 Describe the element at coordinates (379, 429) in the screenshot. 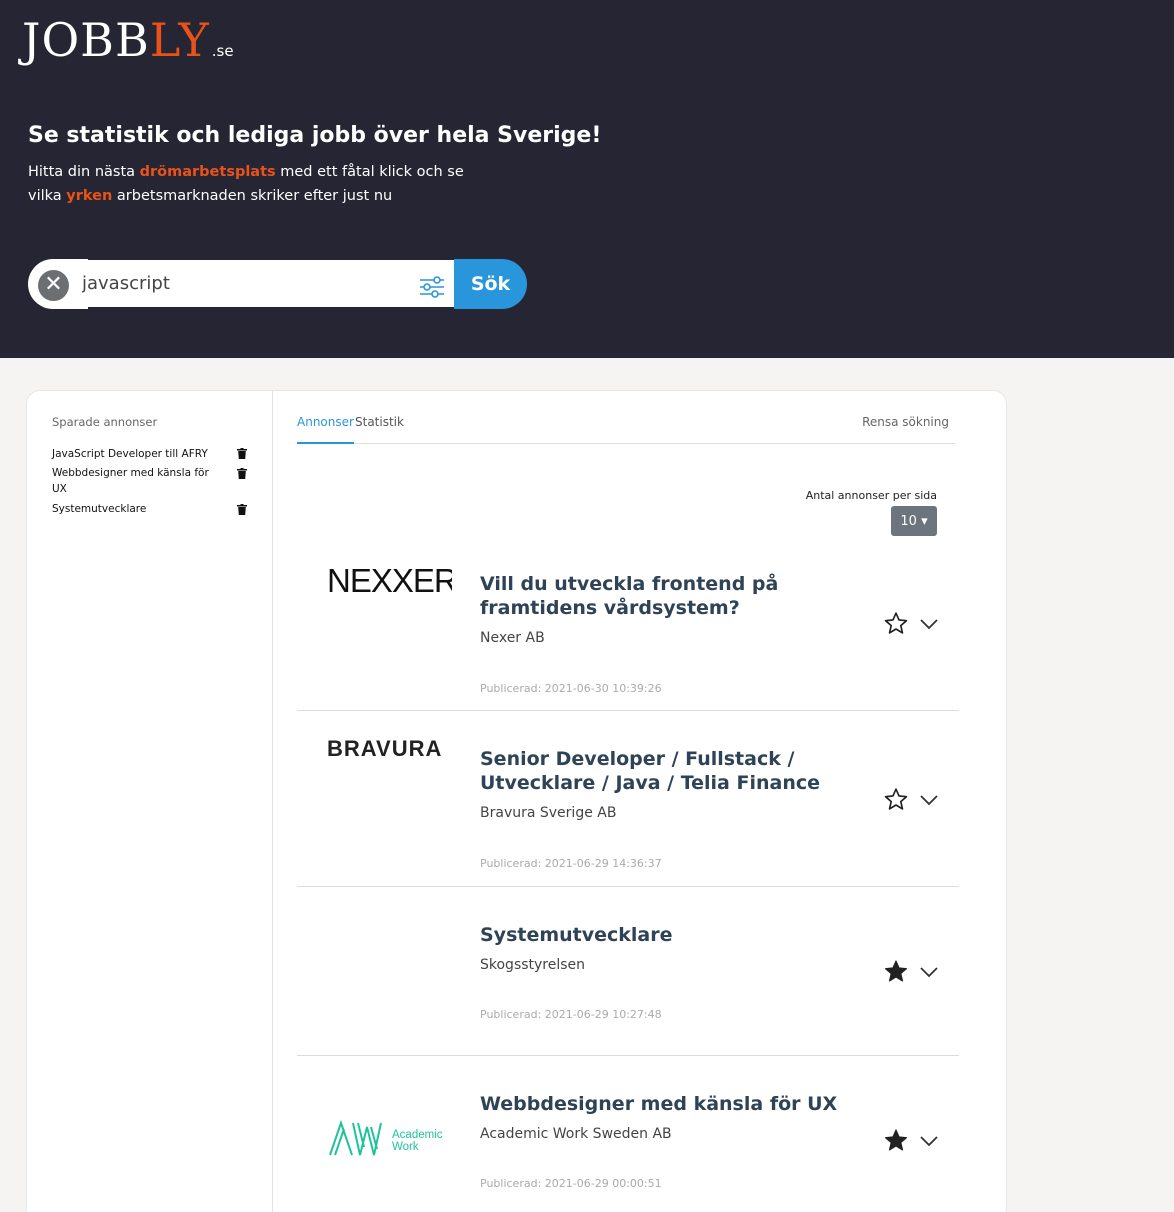

I see `tab-statistik: Statistik` at that location.